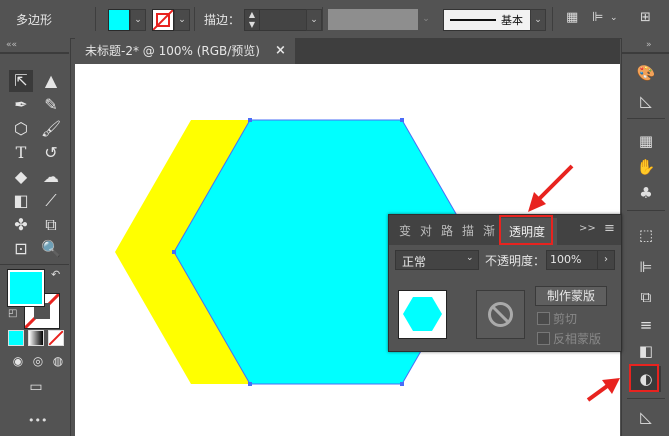 The image size is (669, 436). Describe the element at coordinates (646, 417) in the screenshot. I see `appearance-panel-icon: ◺` at that location.